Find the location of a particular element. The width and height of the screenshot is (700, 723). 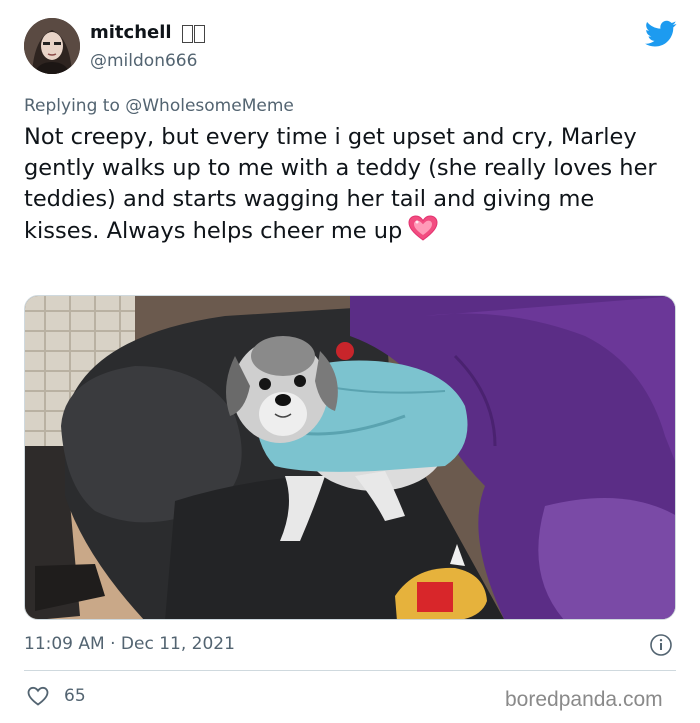

replying-to-prefix: Replying to is located at coordinates (72, 106).